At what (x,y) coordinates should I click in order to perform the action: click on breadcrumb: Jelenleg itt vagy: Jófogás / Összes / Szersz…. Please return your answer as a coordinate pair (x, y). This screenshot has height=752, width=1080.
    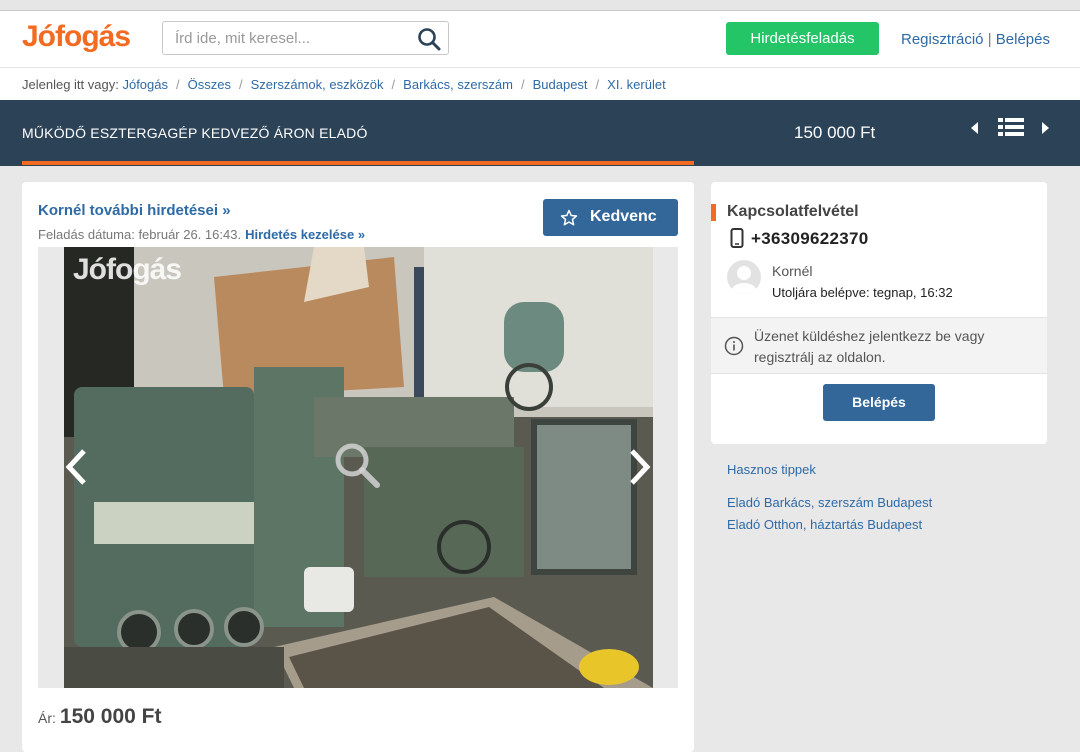
    Looking at the image, I should click on (540, 83).